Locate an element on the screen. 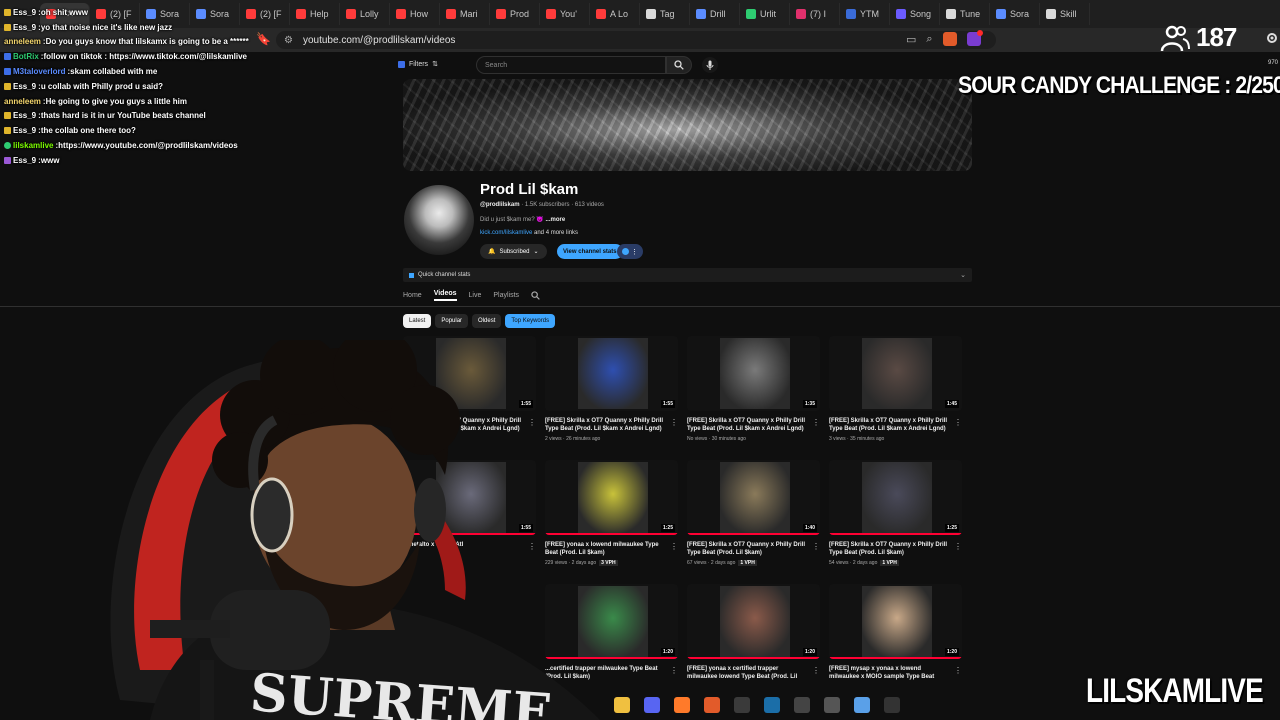  video-thumbnail: 1:35 is located at coordinates (753, 373).